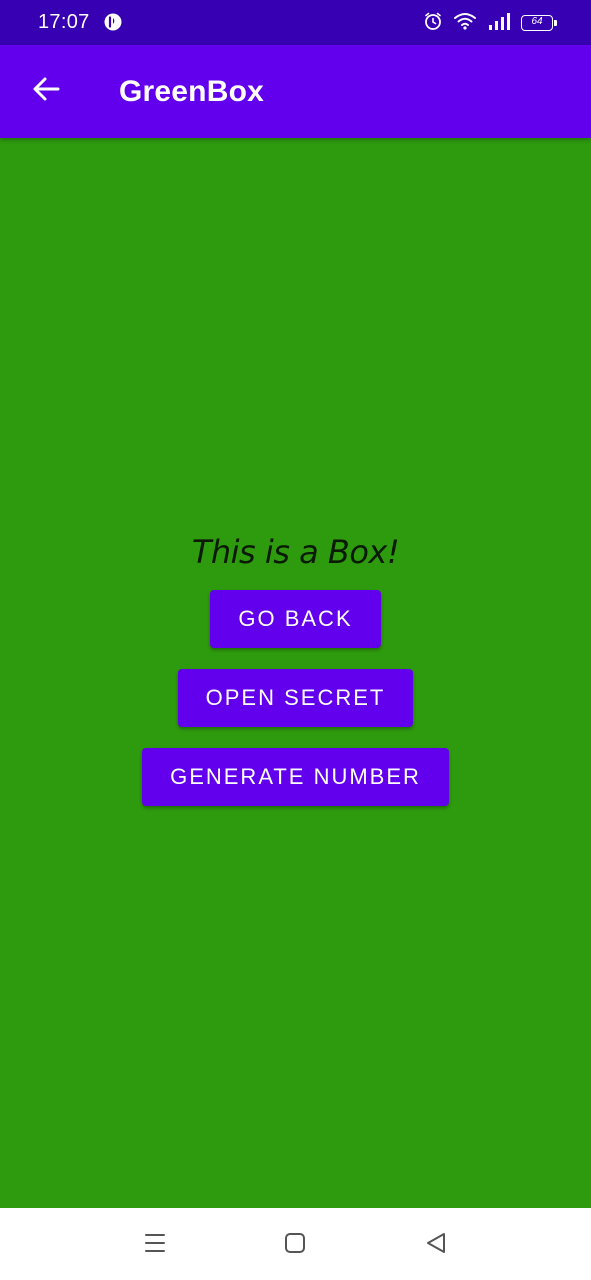 This screenshot has width=591, height=1280. I want to click on box-label: This is a Box!, so click(295, 552).